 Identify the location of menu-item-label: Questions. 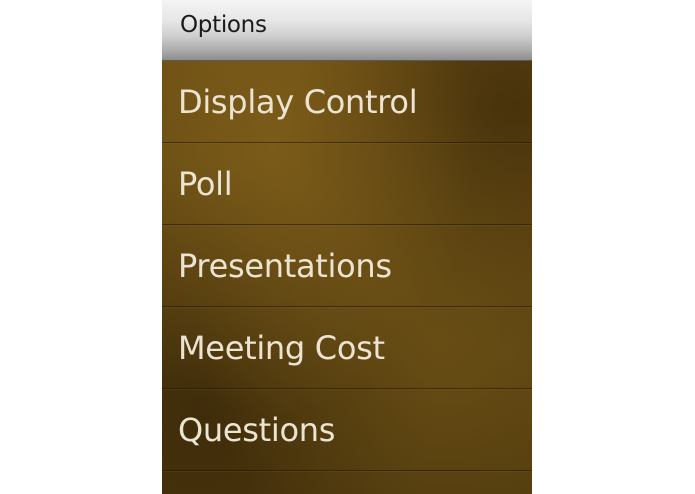
(257, 430).